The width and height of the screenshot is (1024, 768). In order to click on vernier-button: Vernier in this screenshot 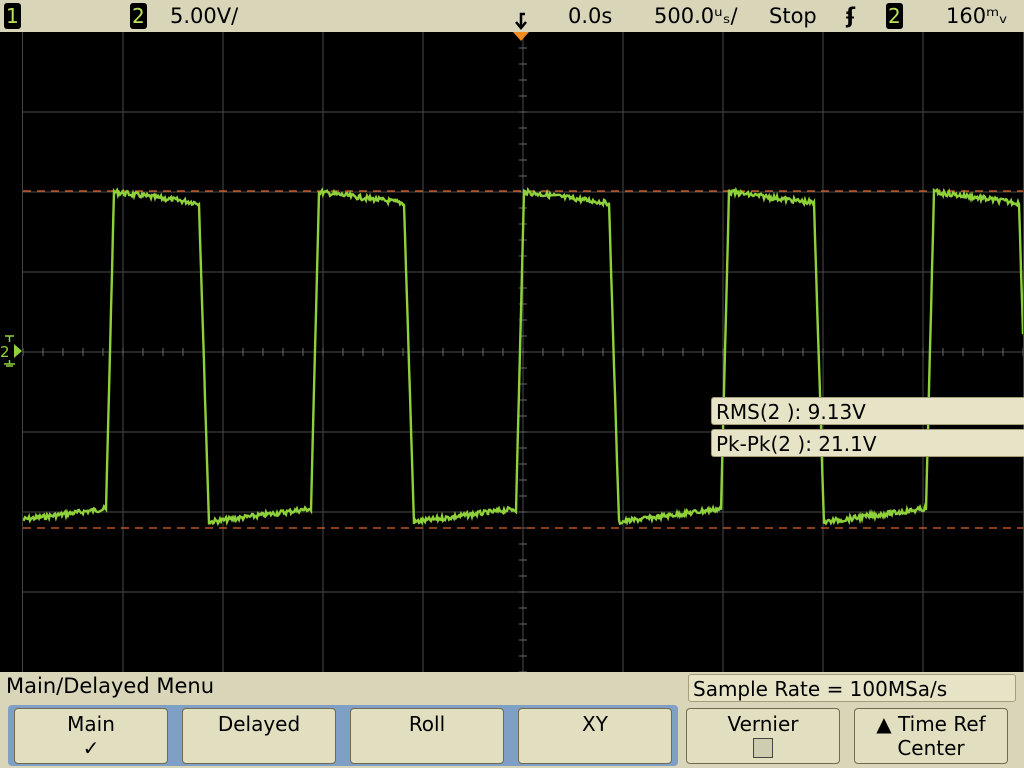, I will do `click(763, 736)`.